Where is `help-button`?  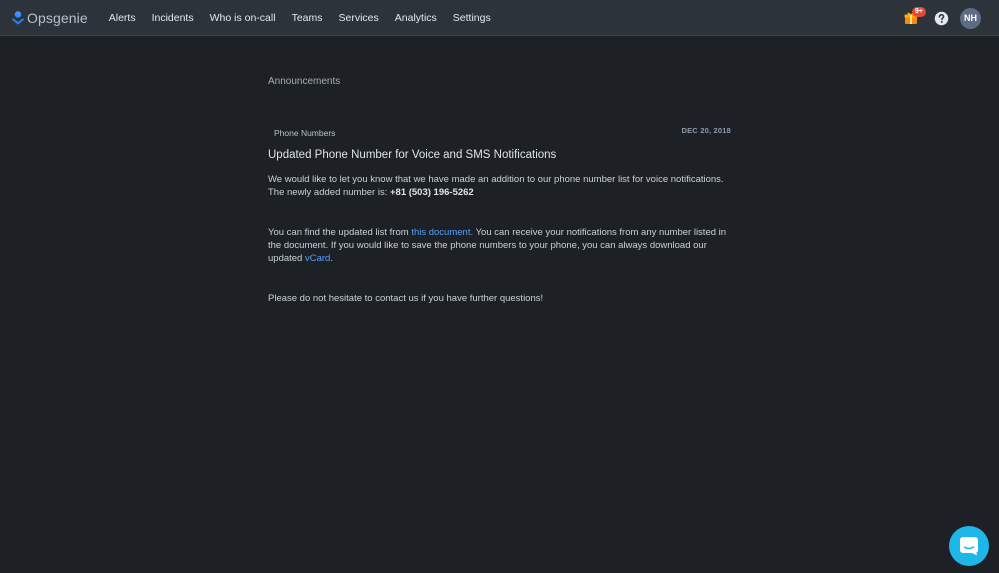
help-button is located at coordinates (941, 18).